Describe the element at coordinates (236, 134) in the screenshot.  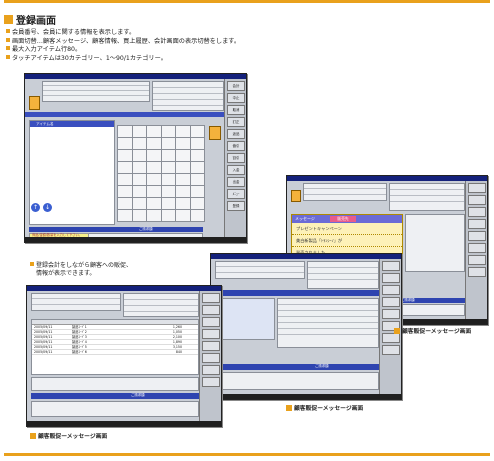
I see `function-key-return: 返品` at that location.